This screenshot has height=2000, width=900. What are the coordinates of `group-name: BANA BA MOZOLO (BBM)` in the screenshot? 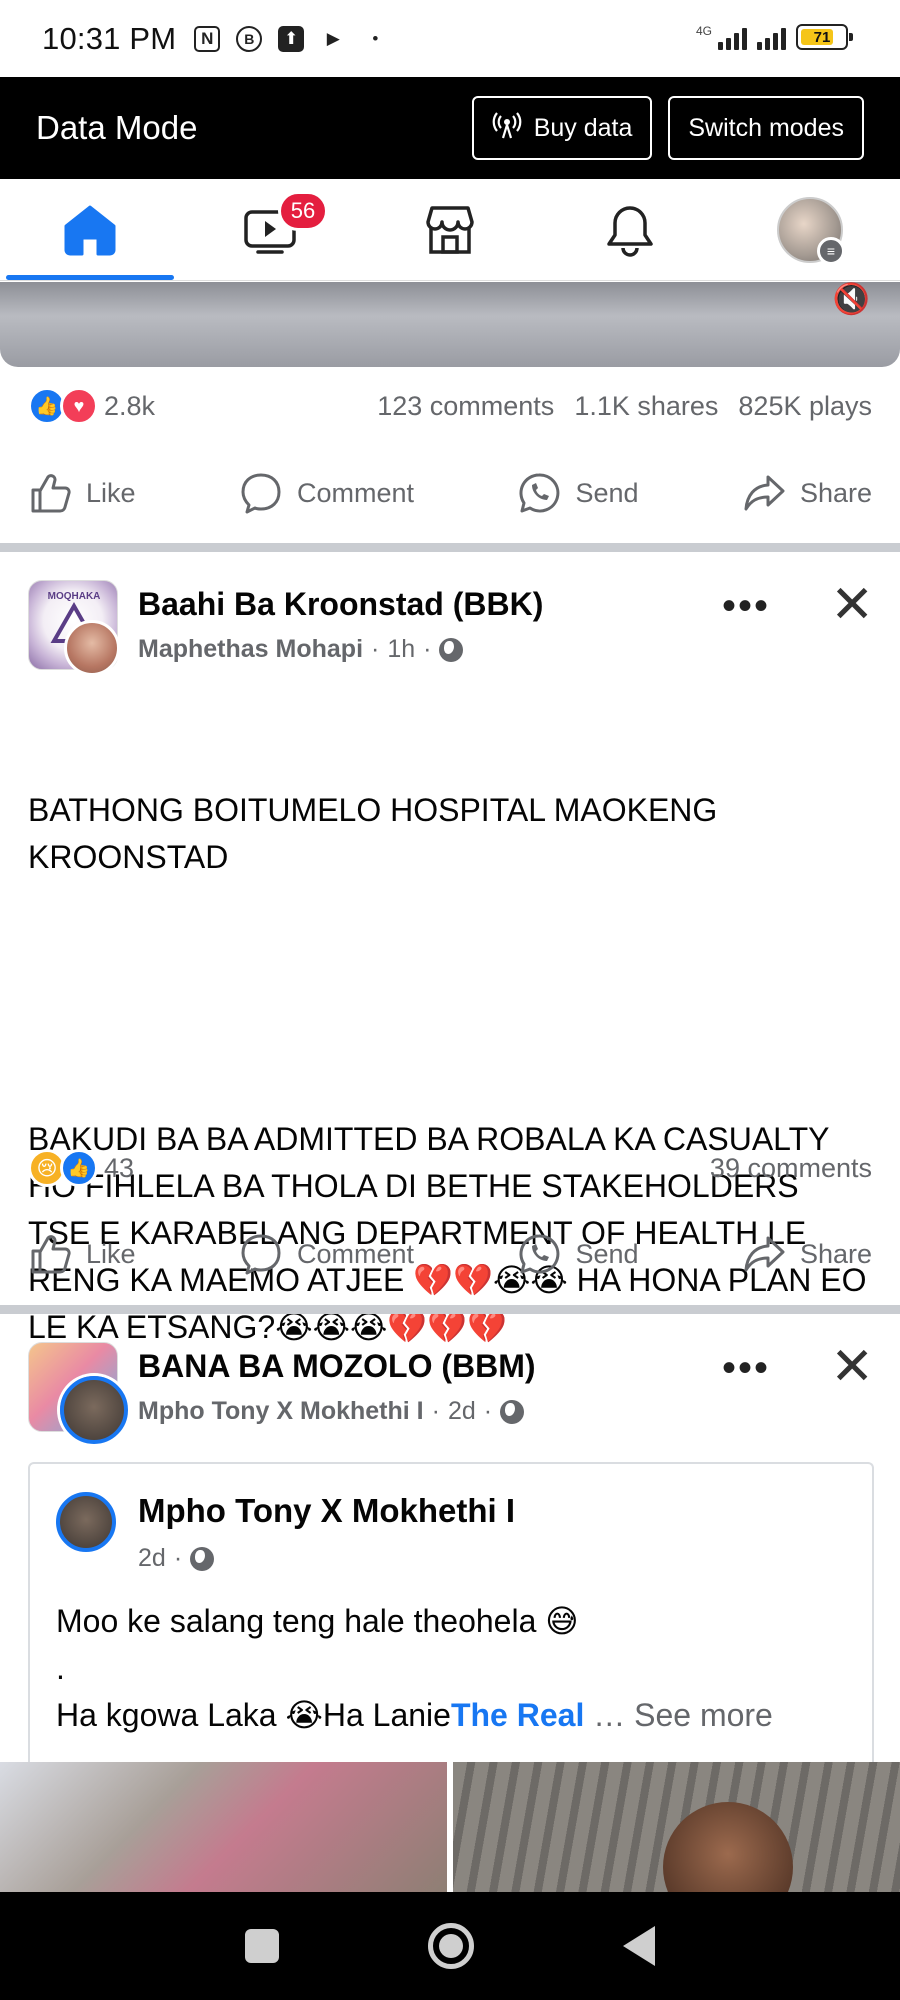 It's located at (337, 1366).